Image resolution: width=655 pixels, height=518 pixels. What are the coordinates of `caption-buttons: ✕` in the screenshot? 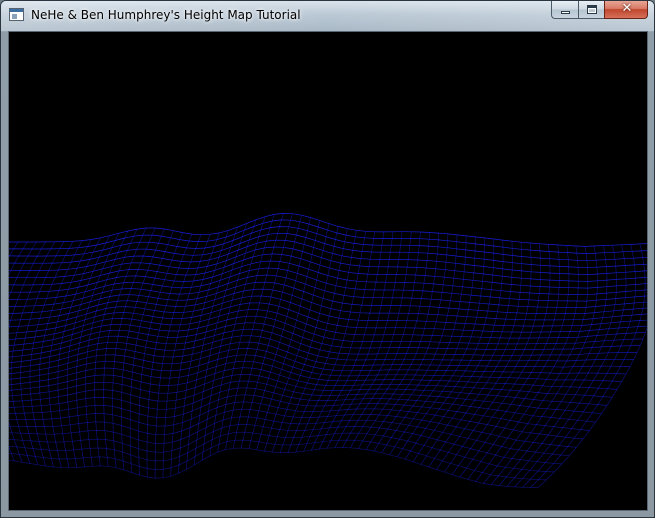 It's located at (599, 10).